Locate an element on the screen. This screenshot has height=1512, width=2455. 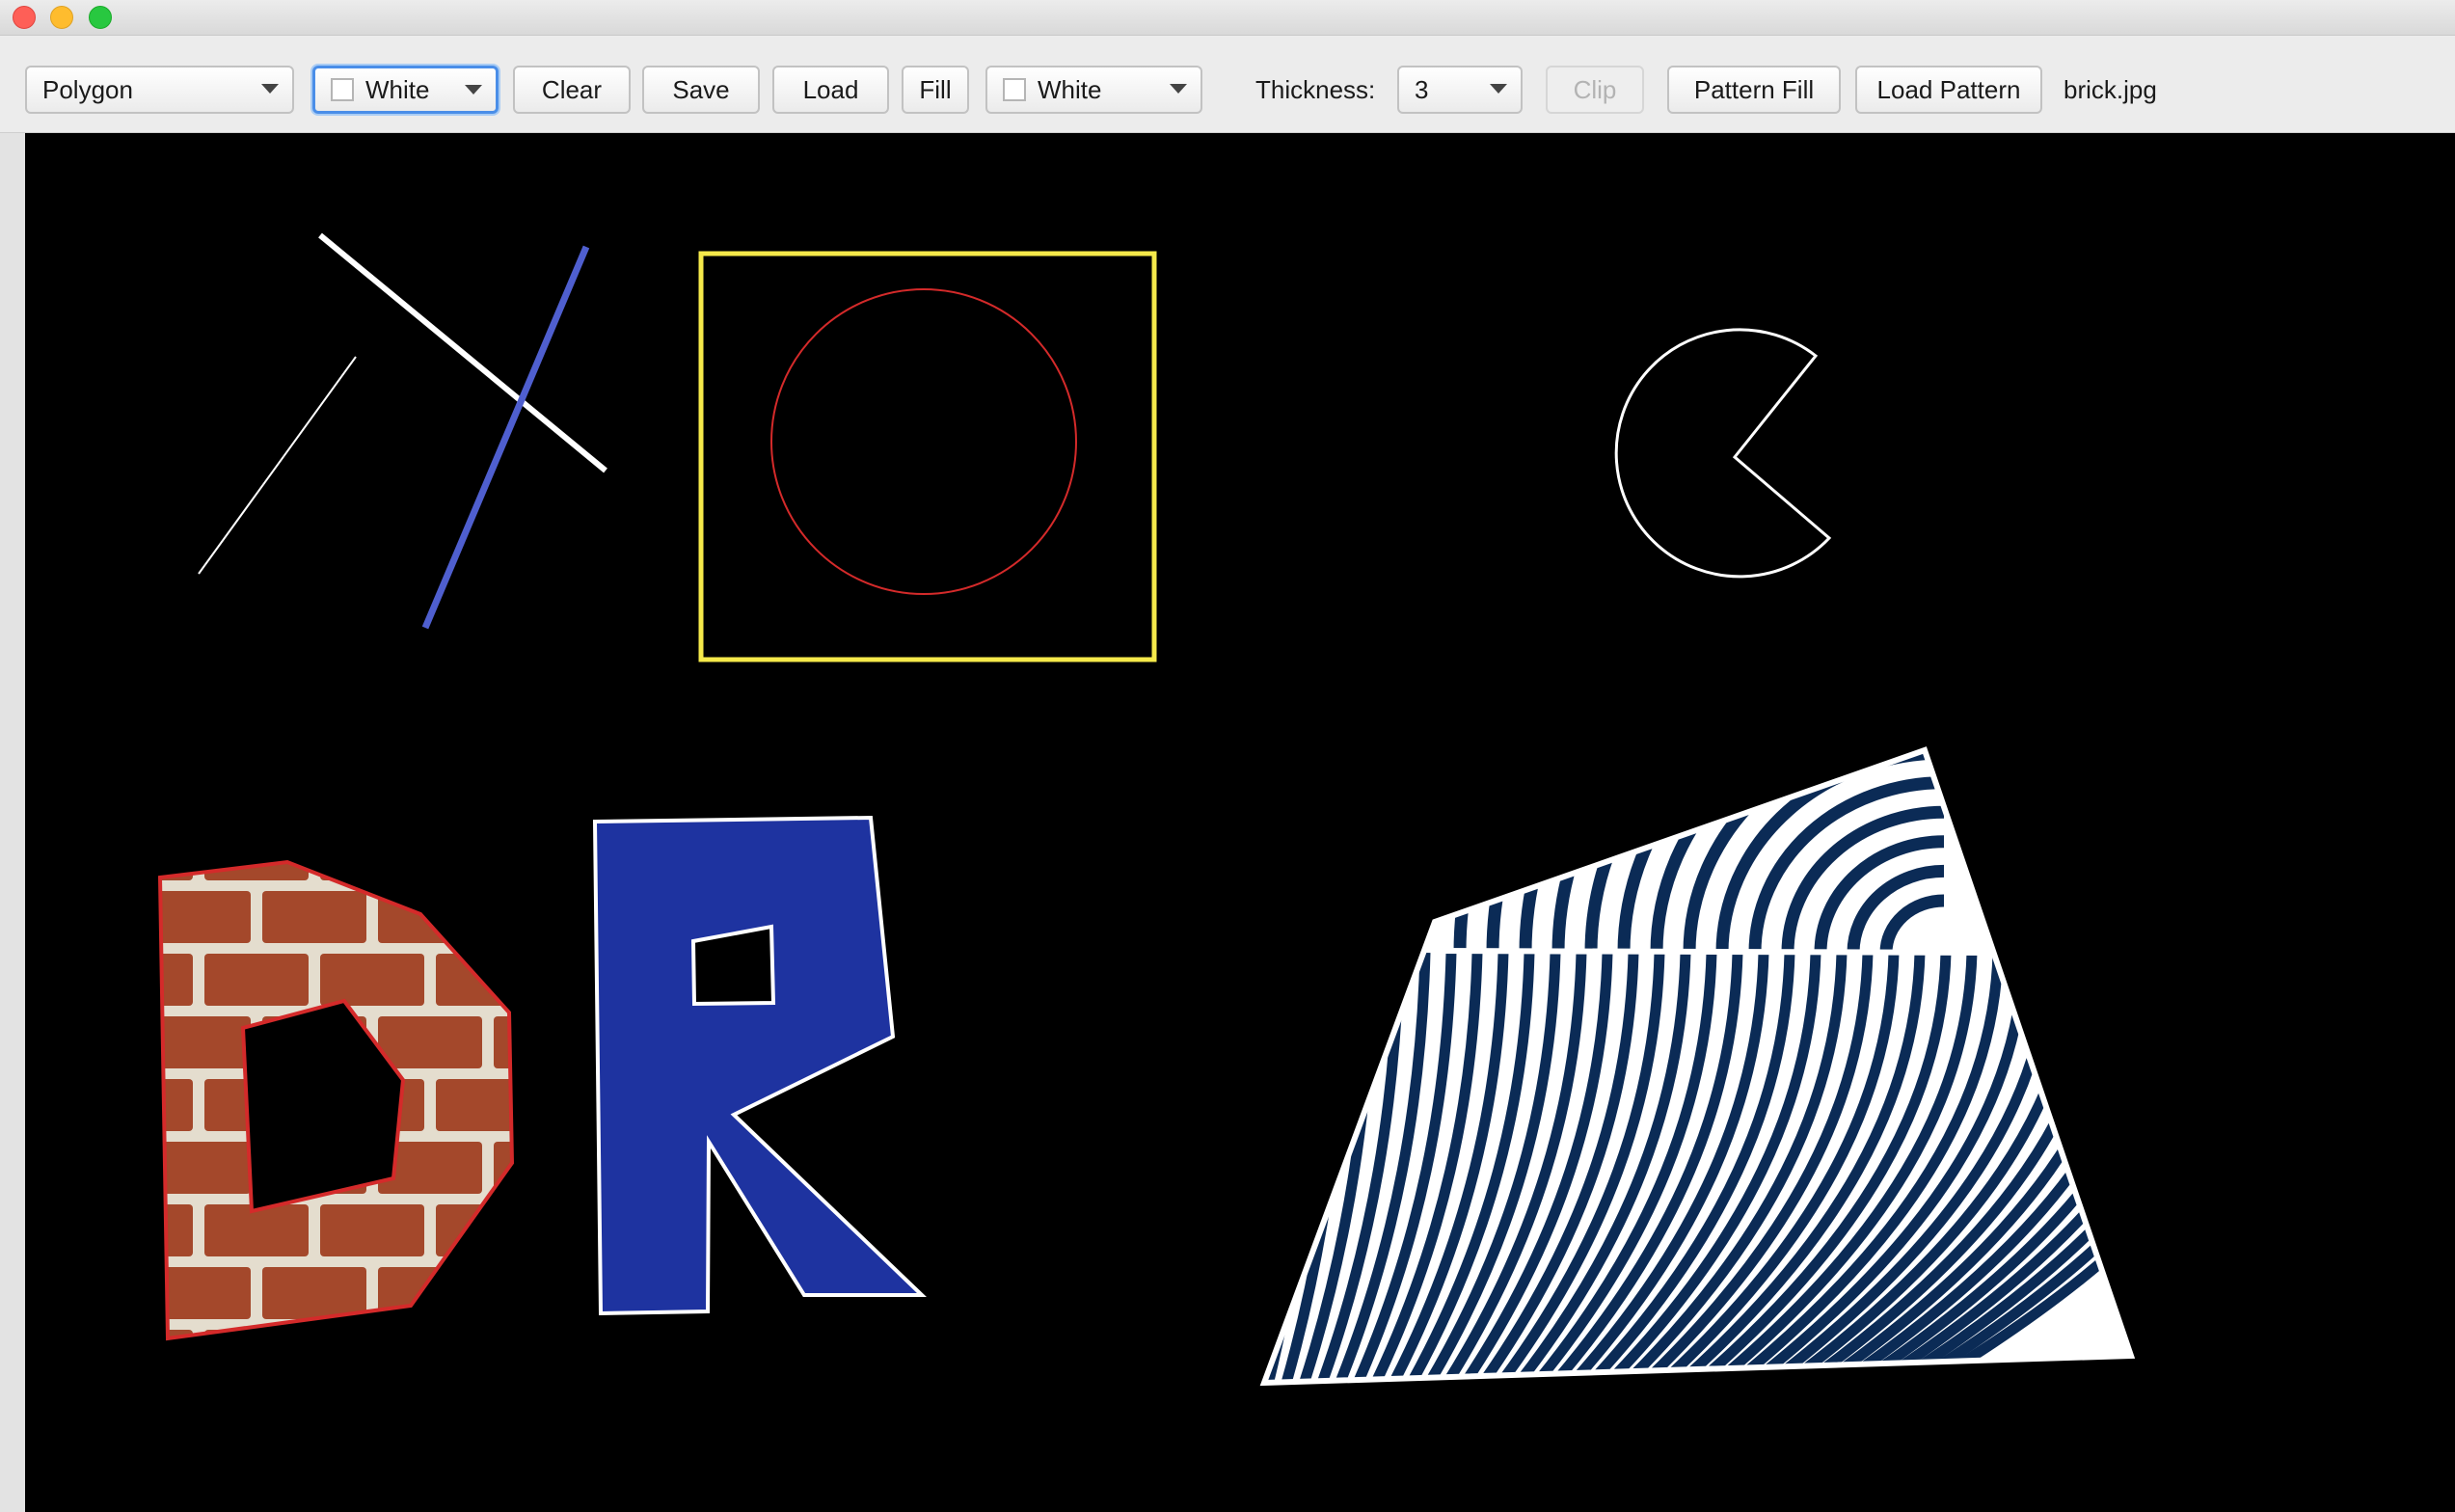
fill-color-label: White is located at coordinates (1070, 89).